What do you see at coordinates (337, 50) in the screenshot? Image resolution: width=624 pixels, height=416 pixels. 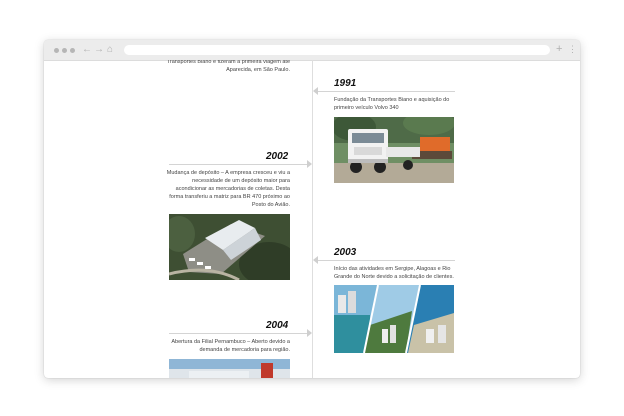 I see `address-bar` at bounding box center [337, 50].